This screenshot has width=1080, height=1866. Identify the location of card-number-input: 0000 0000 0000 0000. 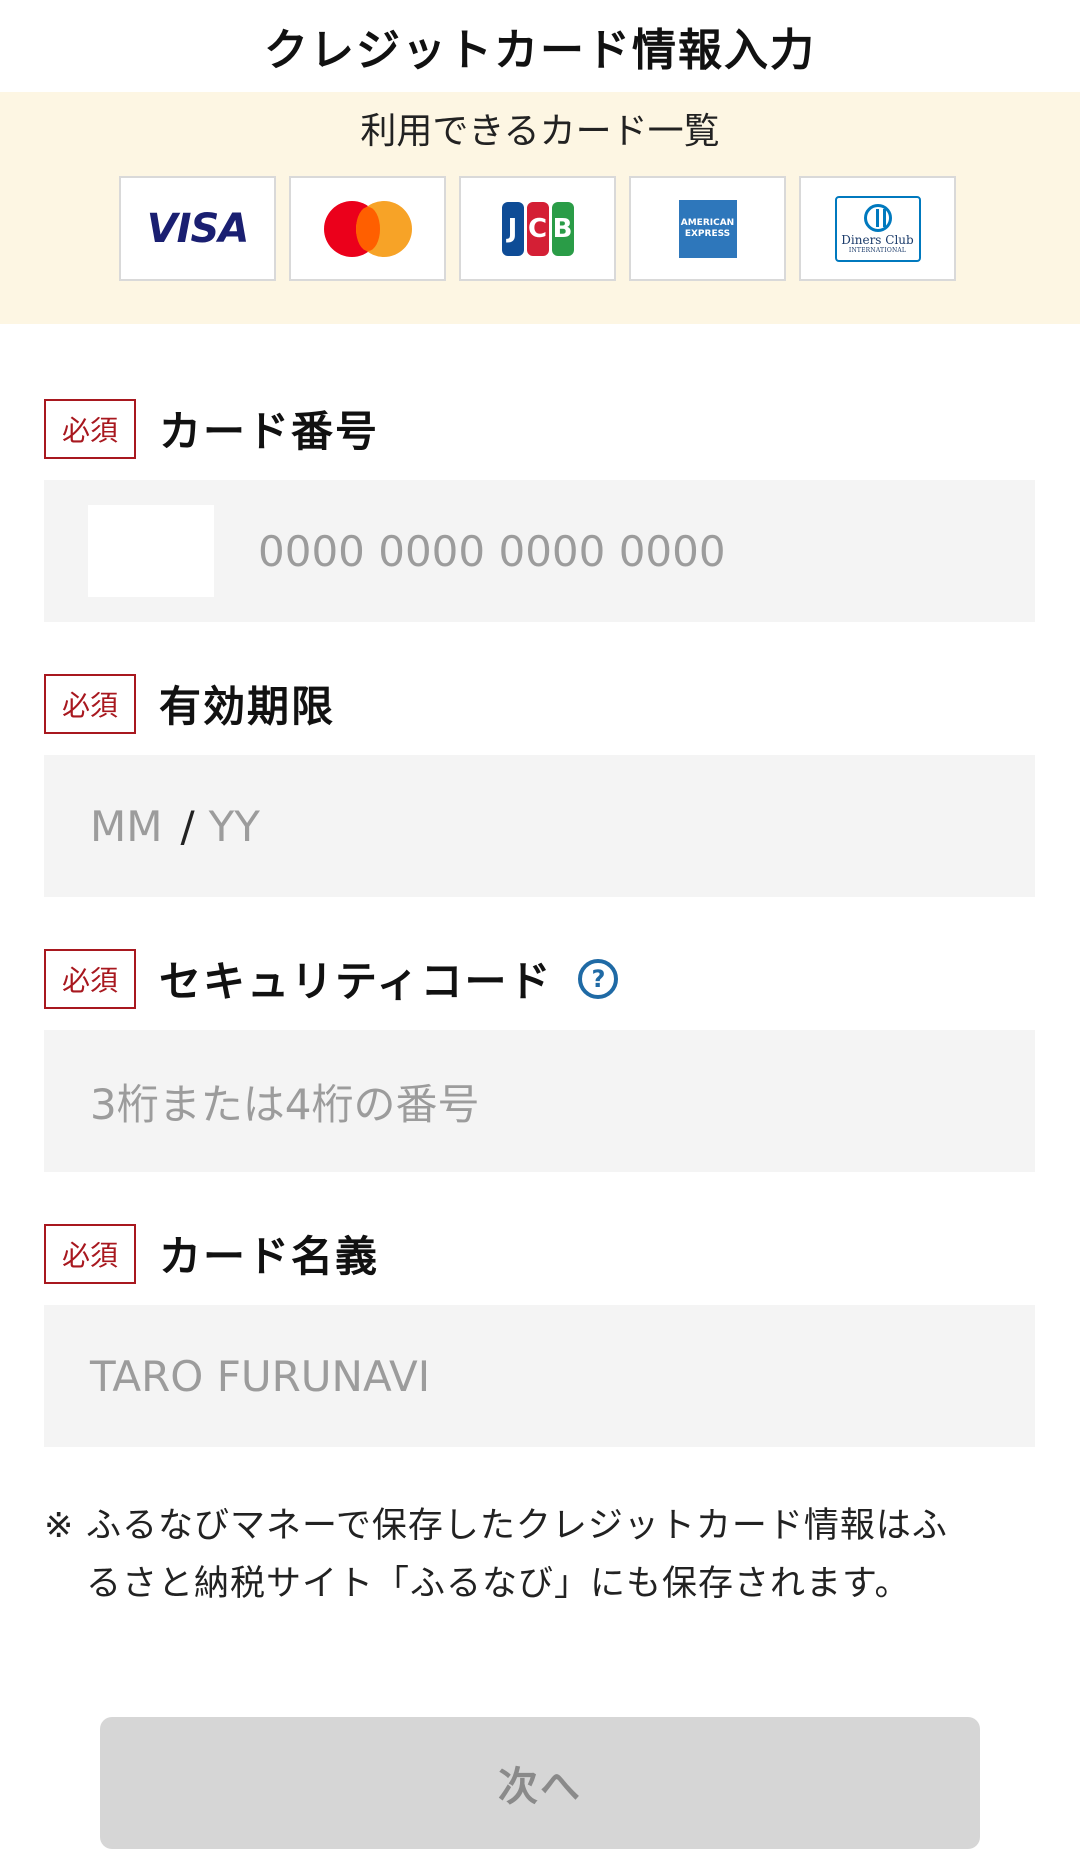
(539, 551).